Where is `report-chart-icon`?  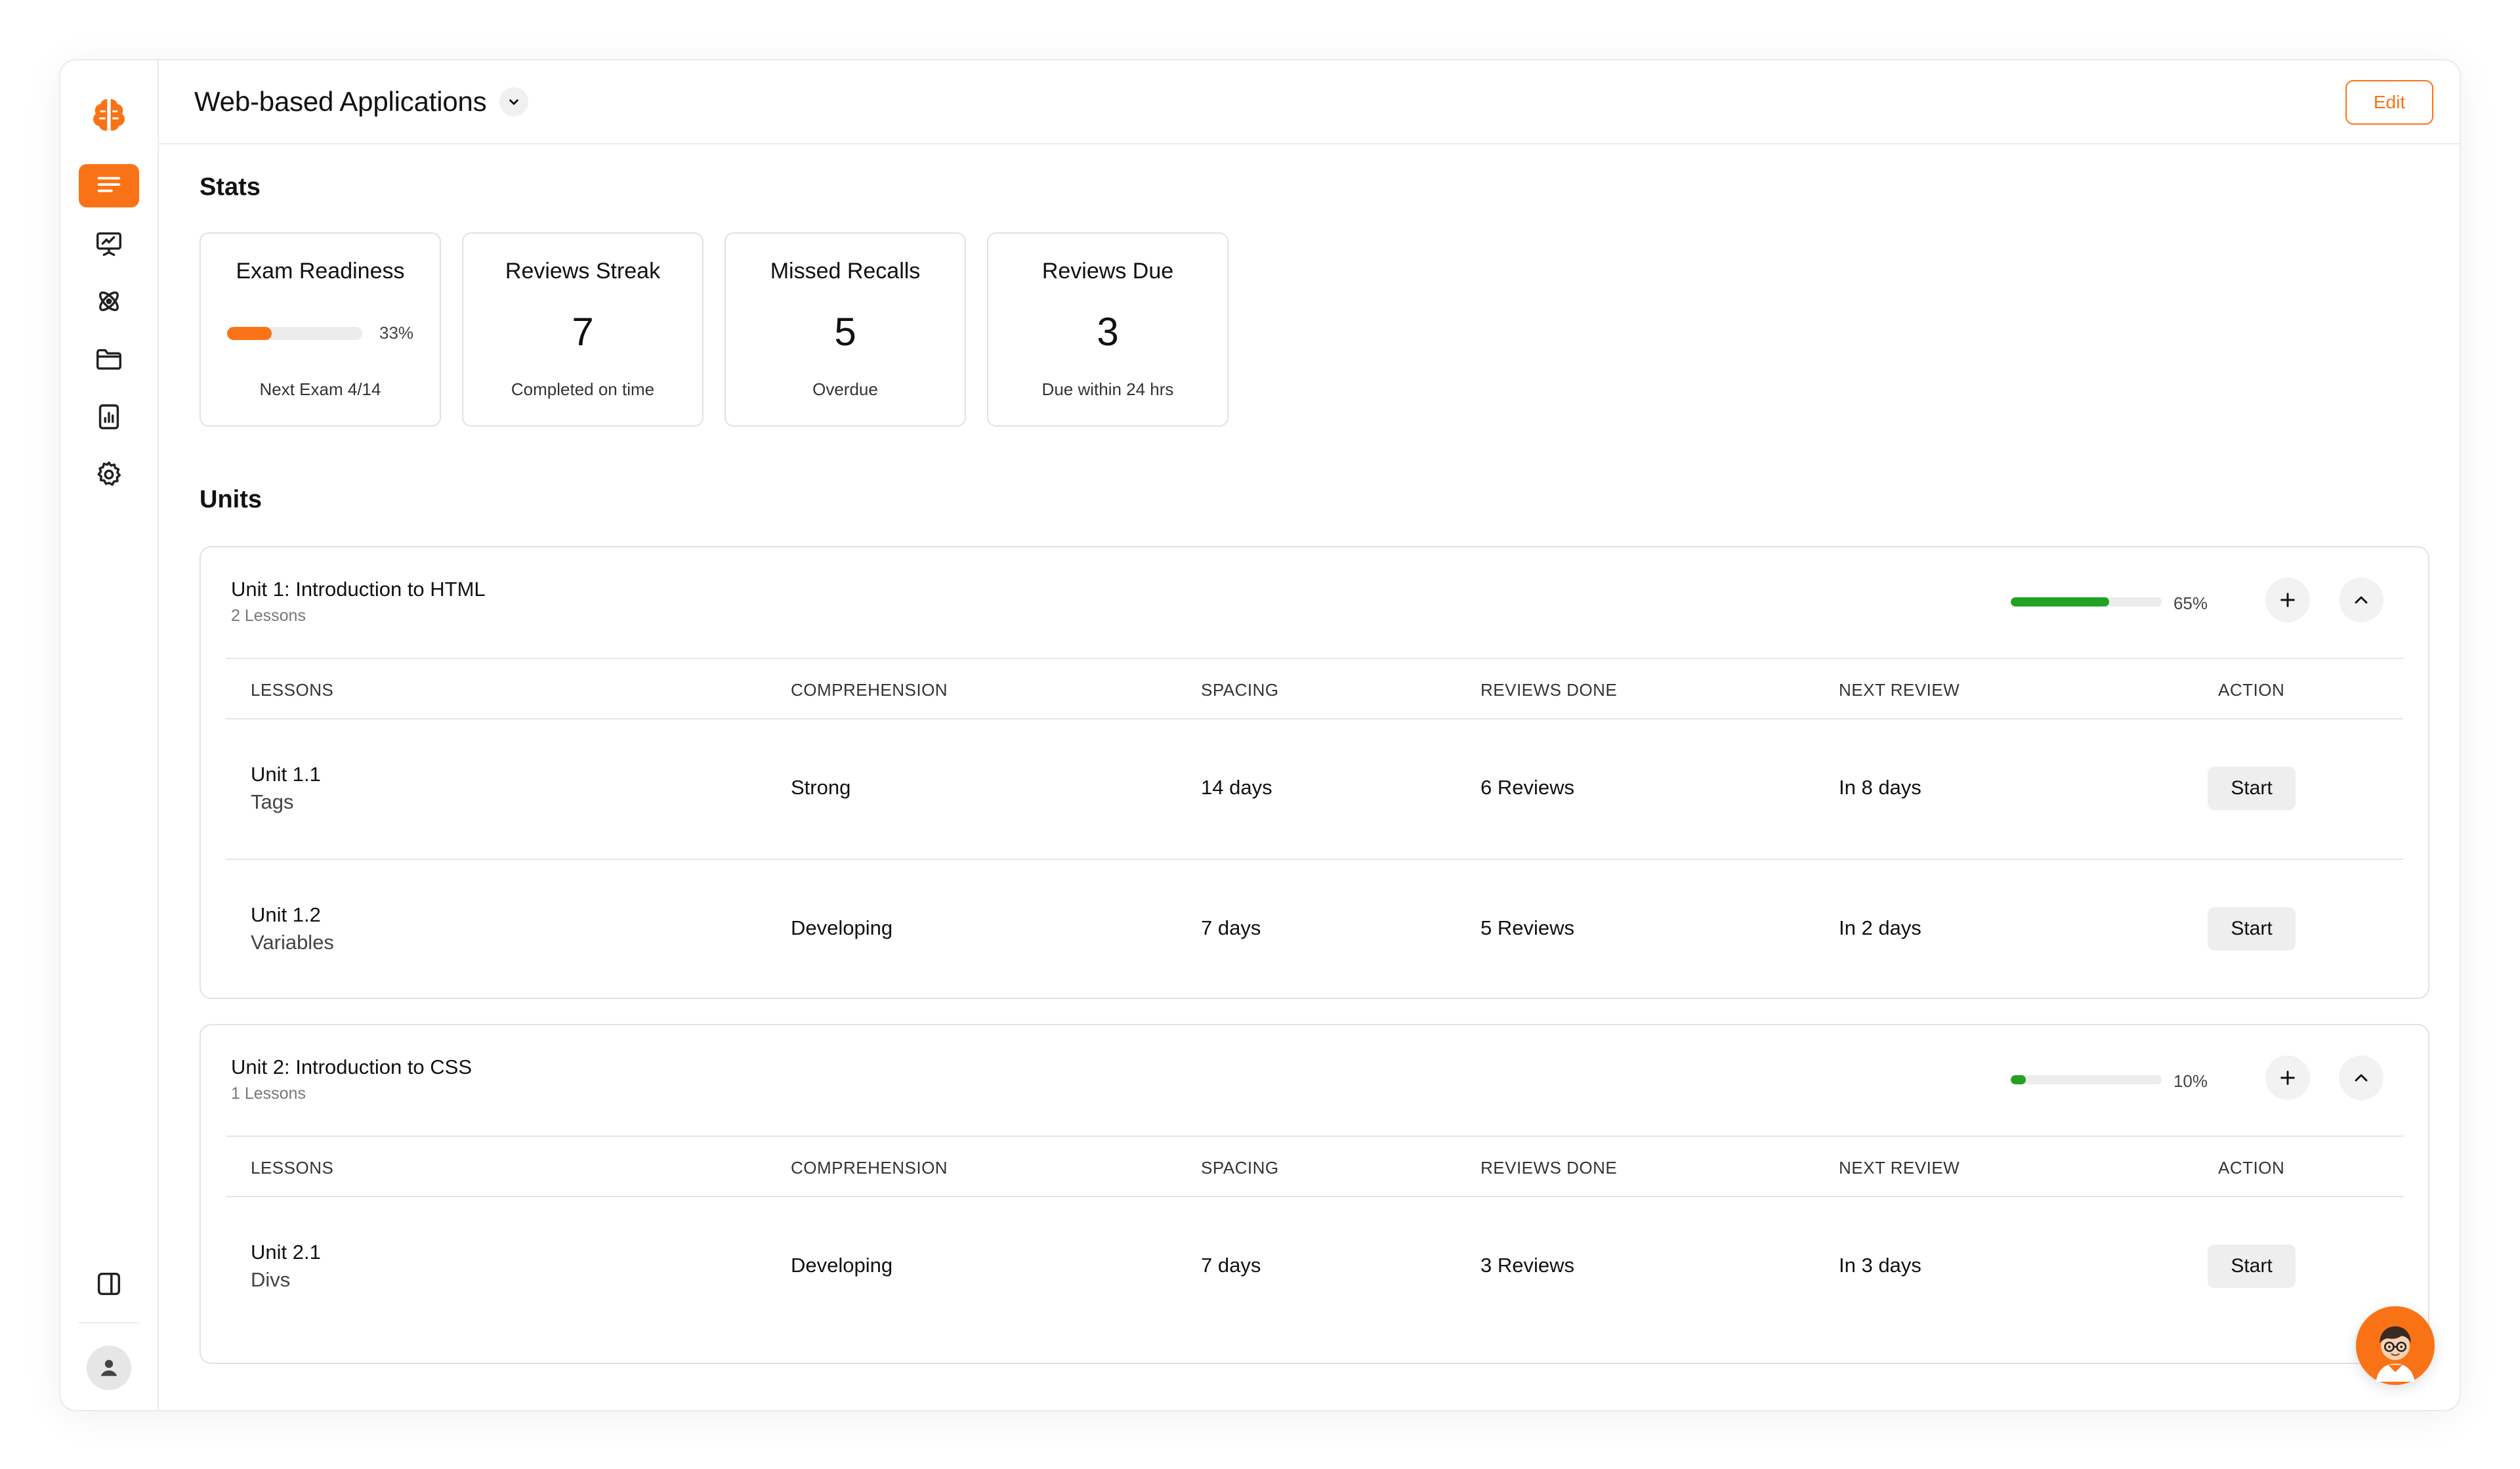
report-chart-icon is located at coordinates (108, 416).